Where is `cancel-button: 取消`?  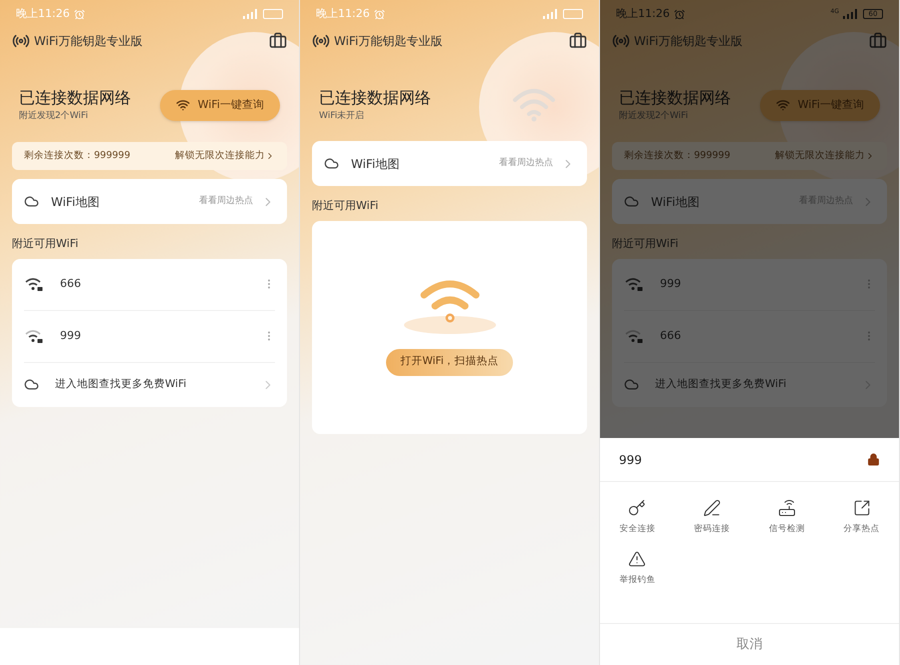 cancel-button: 取消 is located at coordinates (749, 644).